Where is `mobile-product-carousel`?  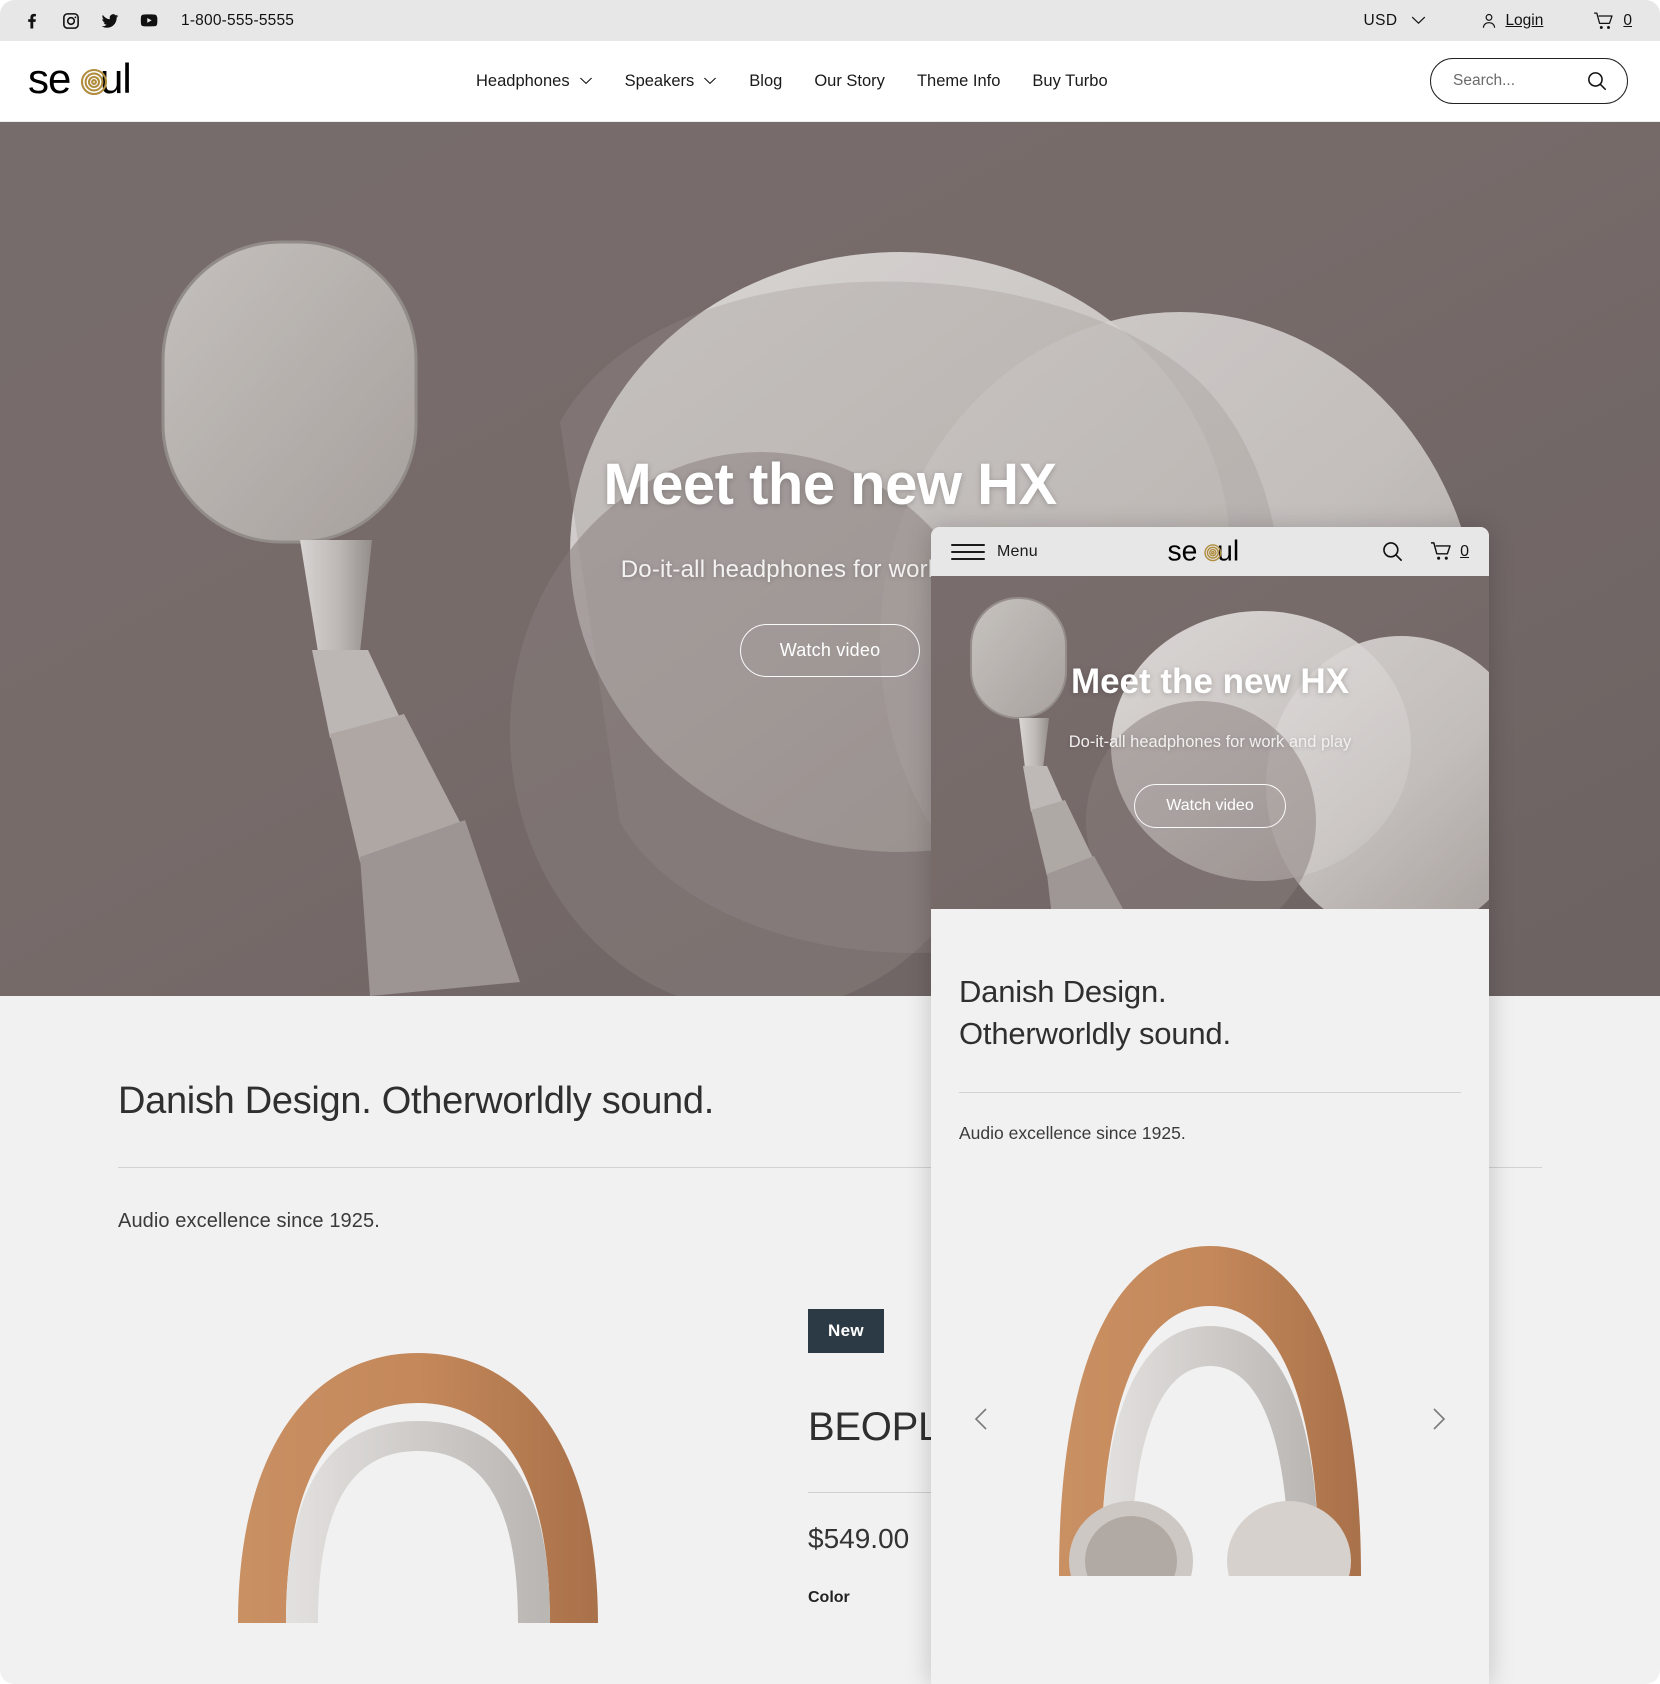
mobile-product-carousel is located at coordinates (1210, 1390).